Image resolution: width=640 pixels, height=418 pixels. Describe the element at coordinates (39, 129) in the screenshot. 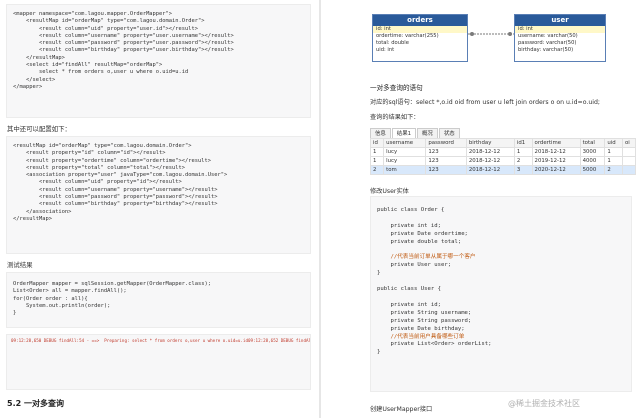

I see `config-note: 其中还可以配置如下：` at that location.